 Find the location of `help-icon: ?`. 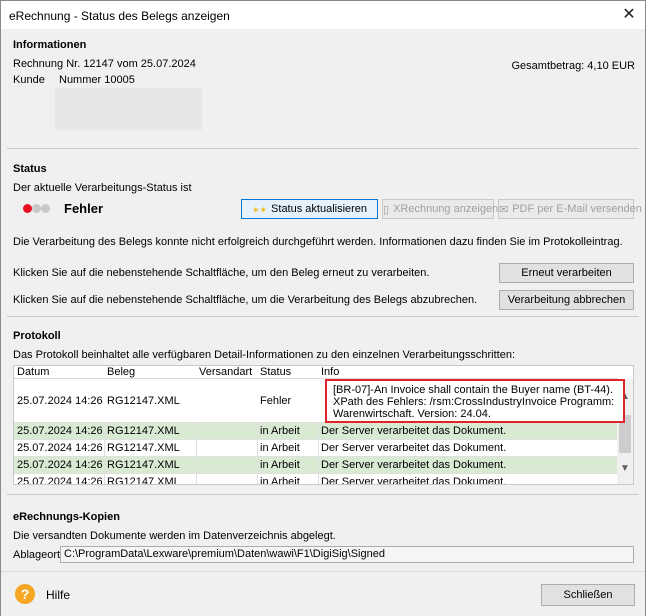

help-icon: ? is located at coordinates (25, 594).